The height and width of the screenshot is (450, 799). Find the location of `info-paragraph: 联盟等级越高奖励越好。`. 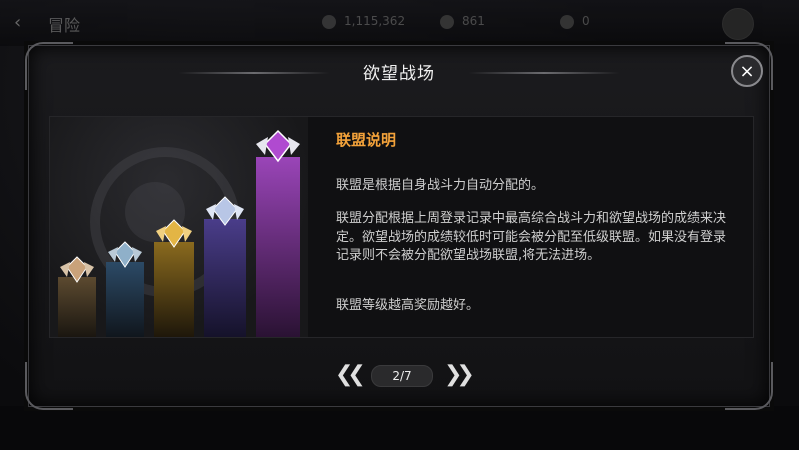

info-paragraph: 联盟等级越高奖励越好。 is located at coordinates (408, 305).